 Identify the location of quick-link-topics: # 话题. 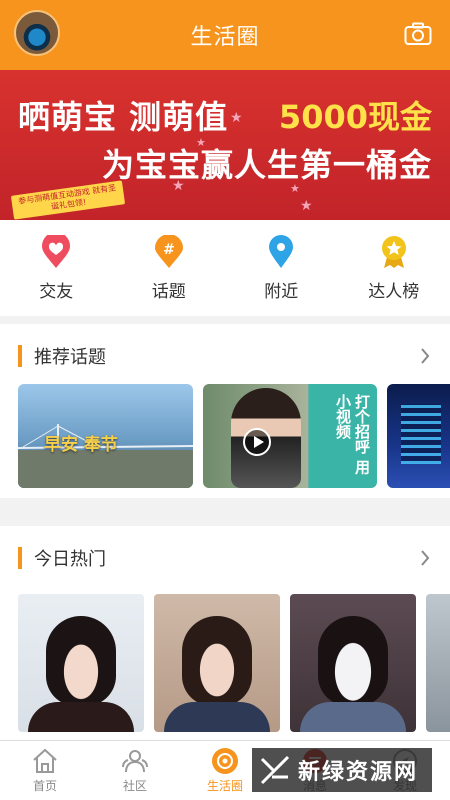
(169, 268).